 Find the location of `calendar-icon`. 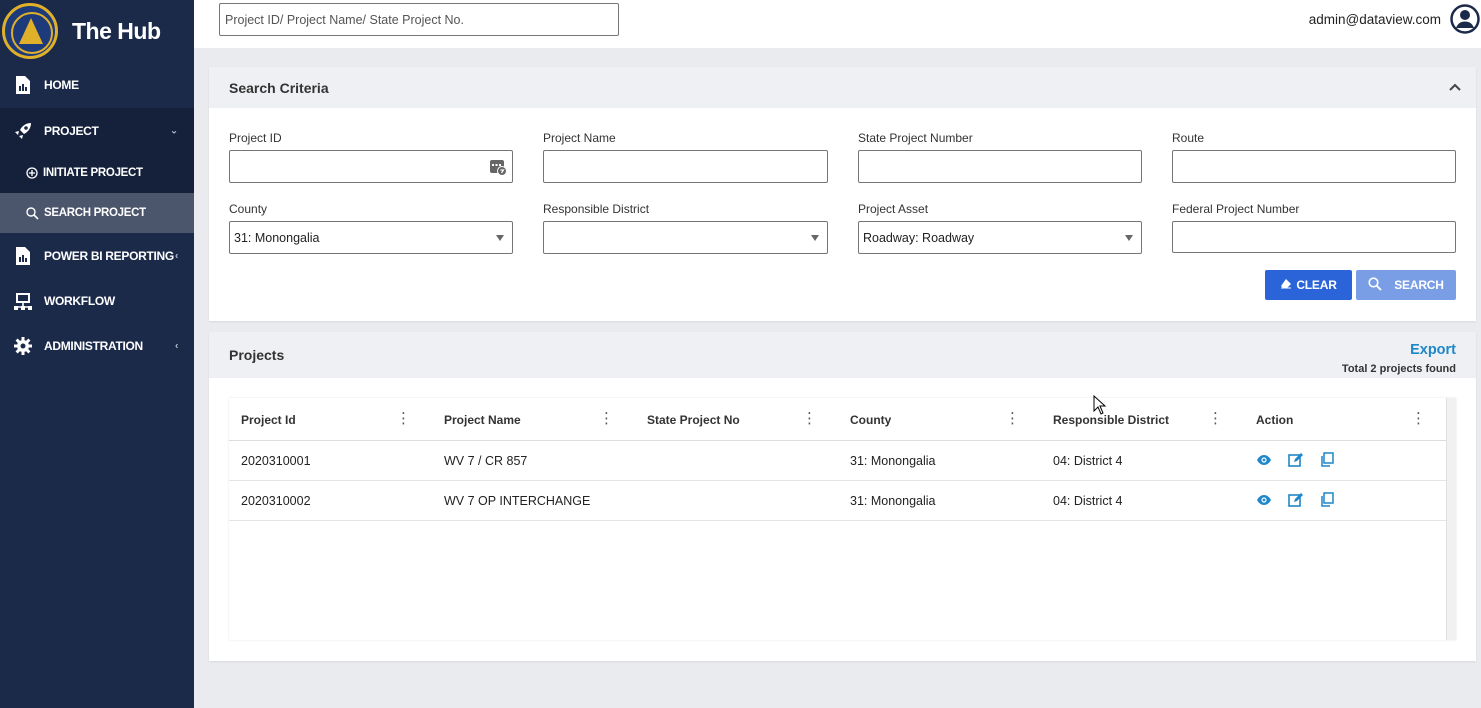

calendar-icon is located at coordinates (498, 168).